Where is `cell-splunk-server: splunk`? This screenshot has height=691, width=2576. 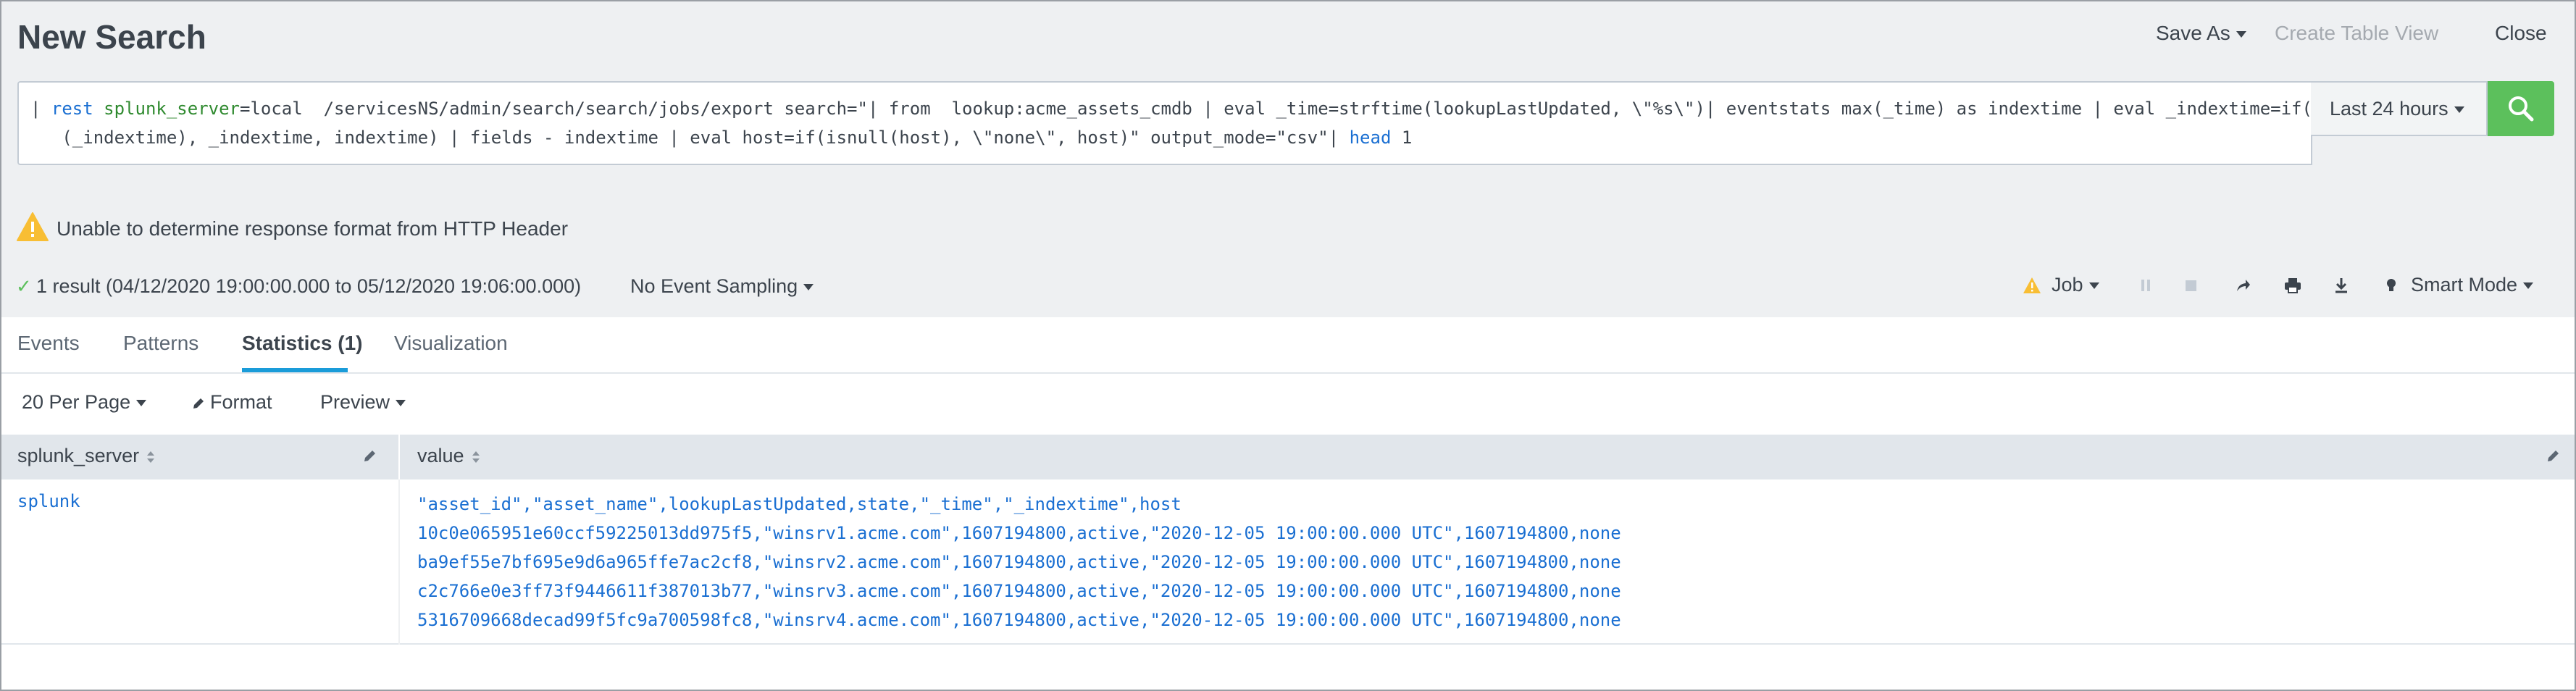 cell-splunk-server: splunk is located at coordinates (48, 501).